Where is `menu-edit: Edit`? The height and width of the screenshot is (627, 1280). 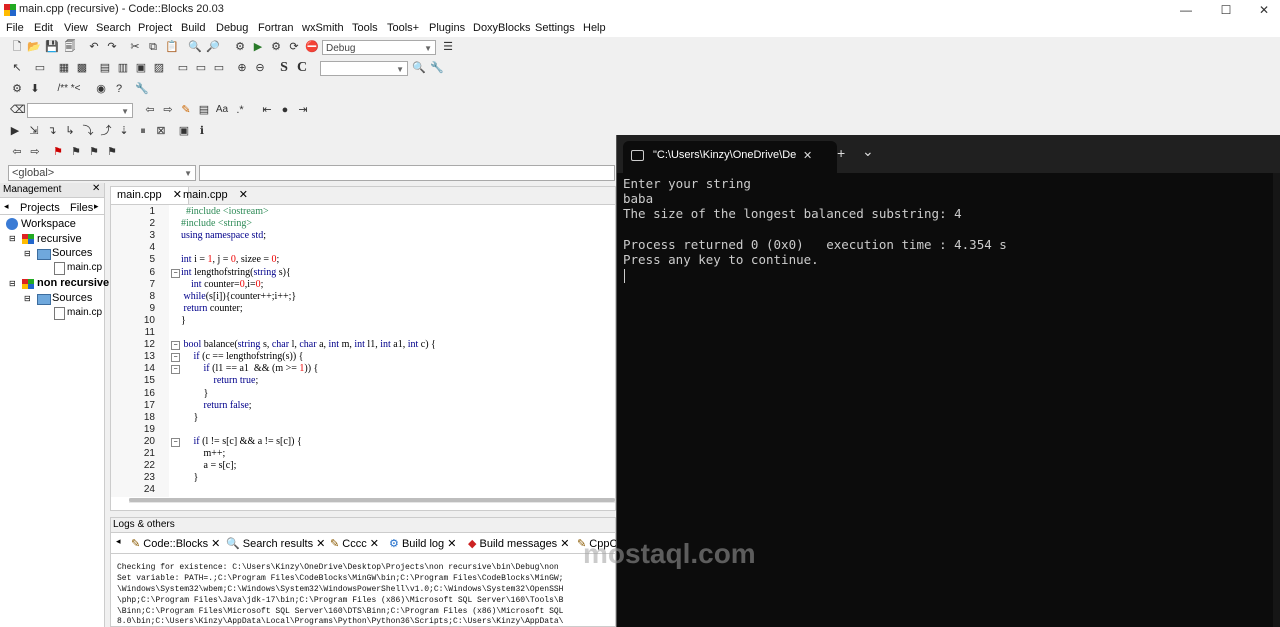 menu-edit: Edit is located at coordinates (43, 28).